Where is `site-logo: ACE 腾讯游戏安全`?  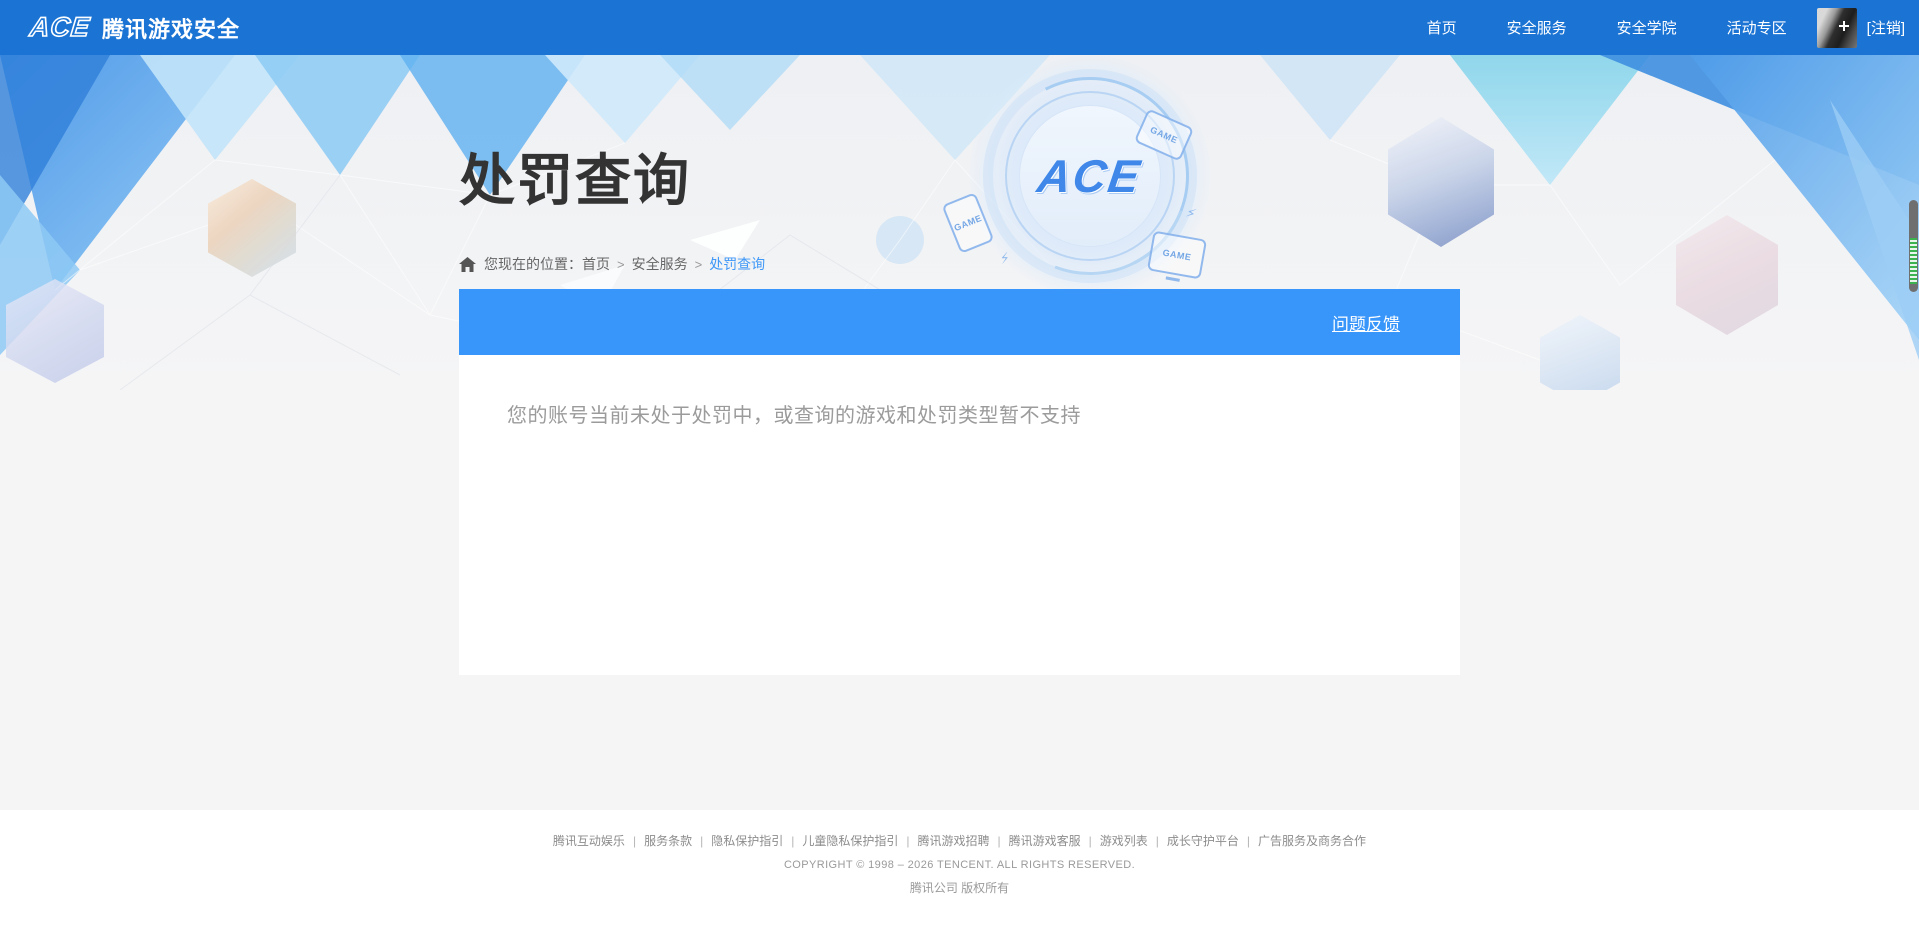 site-logo: ACE 腾讯游戏安全 is located at coordinates (134, 27).